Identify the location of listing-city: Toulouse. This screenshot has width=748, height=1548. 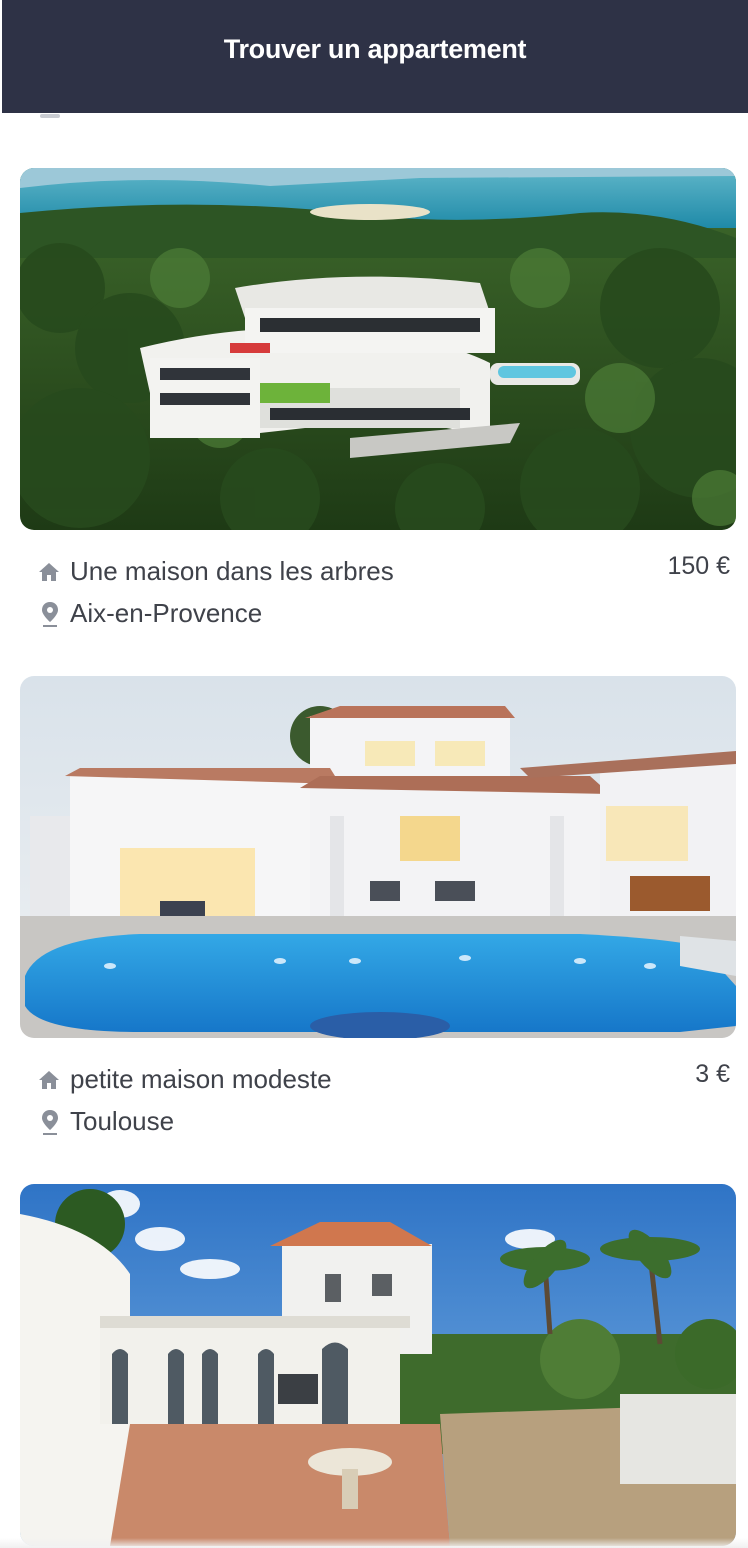
(122, 1121).